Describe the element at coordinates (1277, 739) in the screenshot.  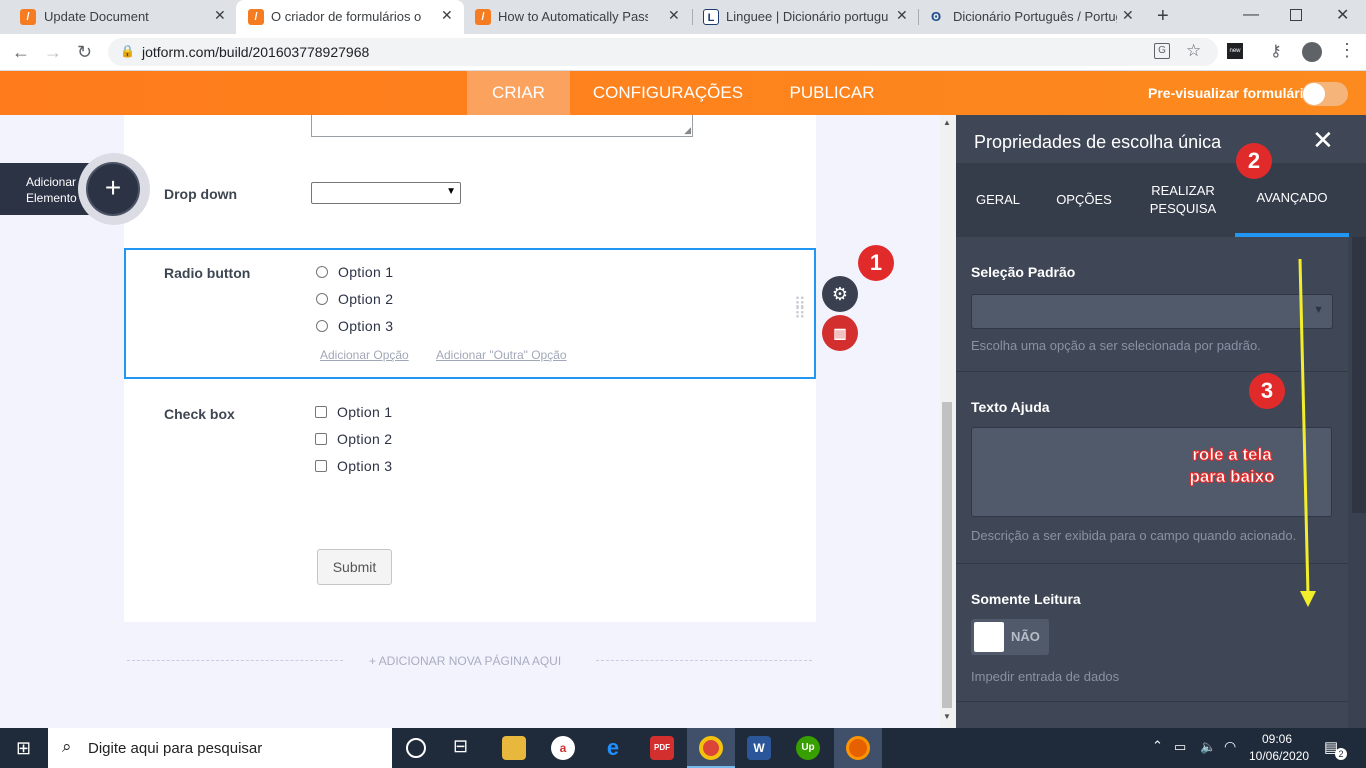
I see `clock-time: 09:06` at that location.